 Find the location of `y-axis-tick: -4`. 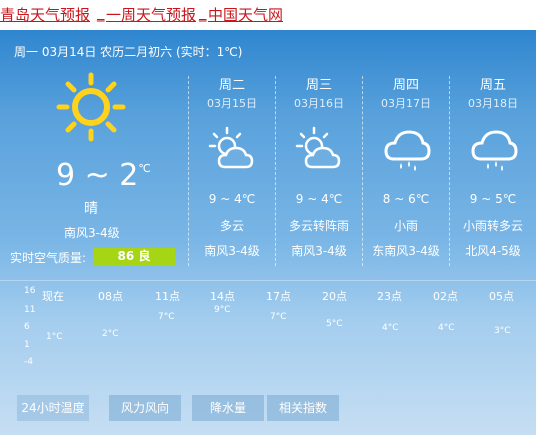

y-axis-tick: -4 is located at coordinates (28, 362).